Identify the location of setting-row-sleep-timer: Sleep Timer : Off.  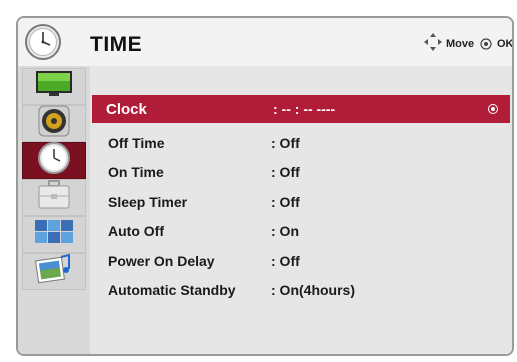
(299, 202).